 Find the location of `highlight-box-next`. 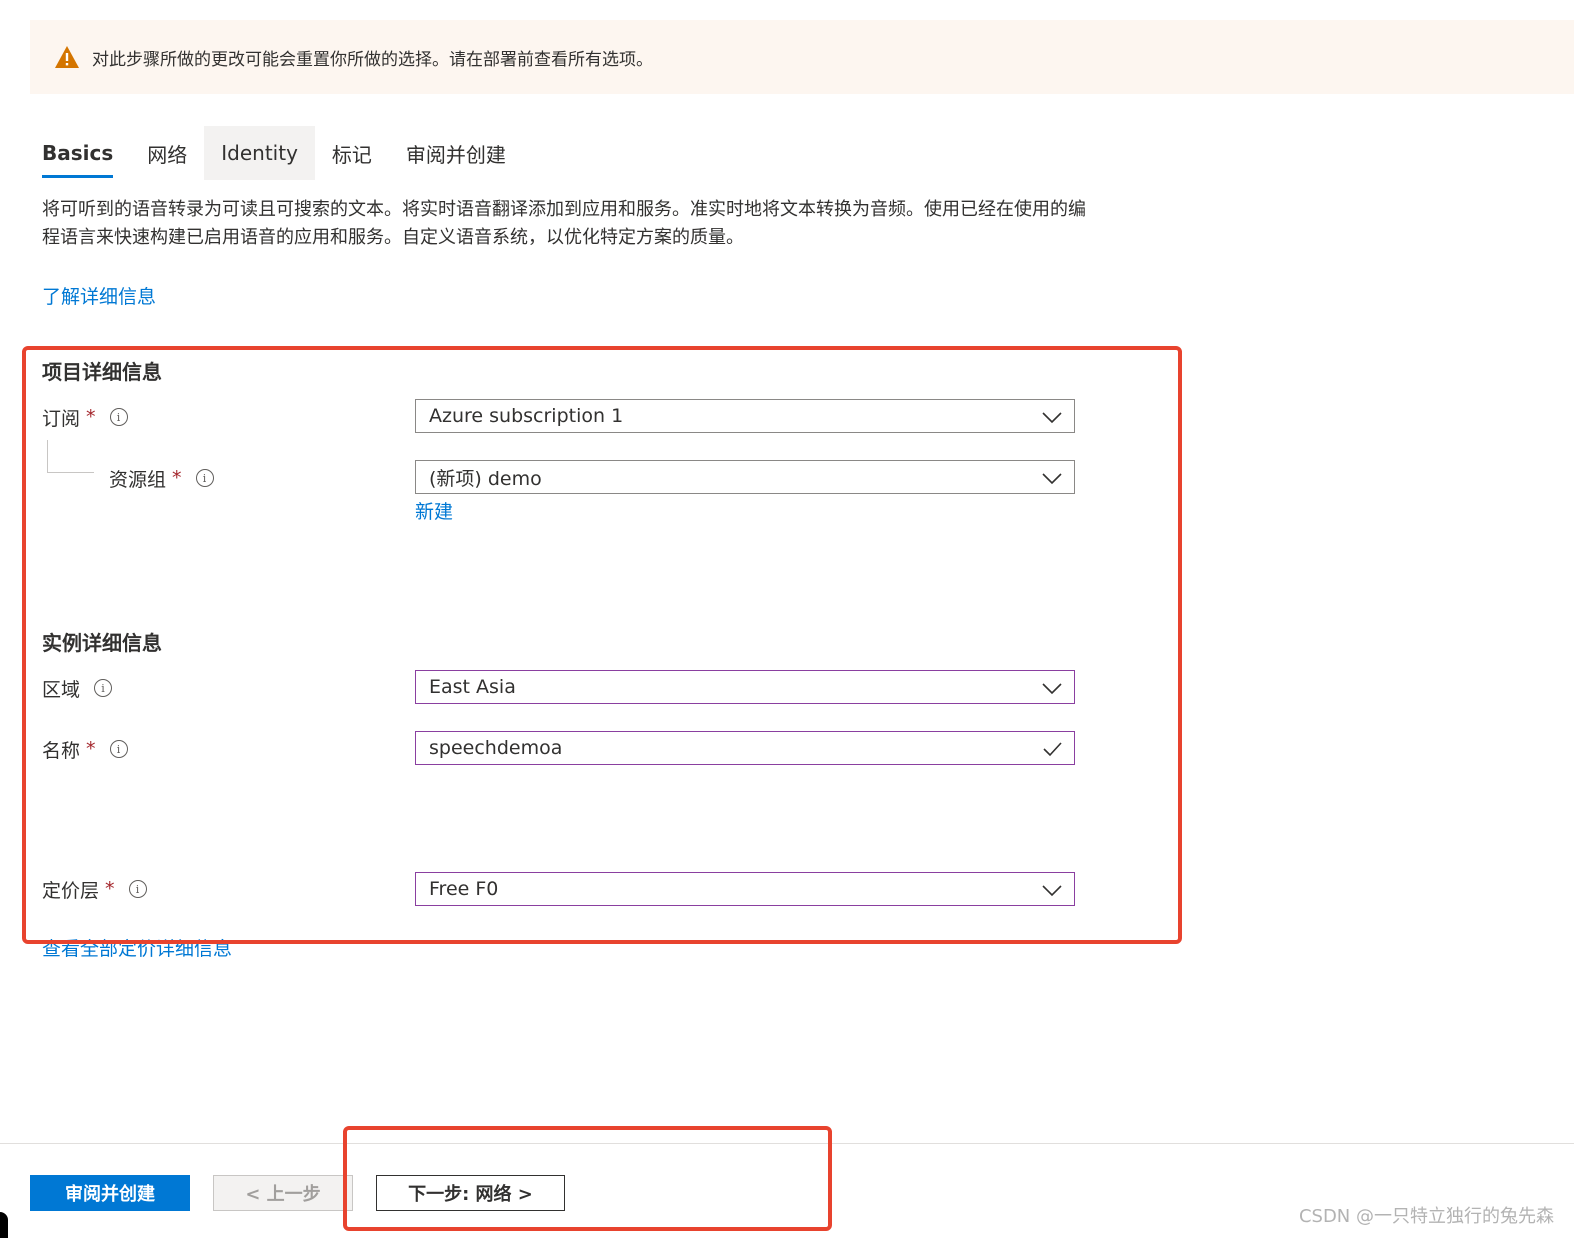

highlight-box-next is located at coordinates (587, 1178).